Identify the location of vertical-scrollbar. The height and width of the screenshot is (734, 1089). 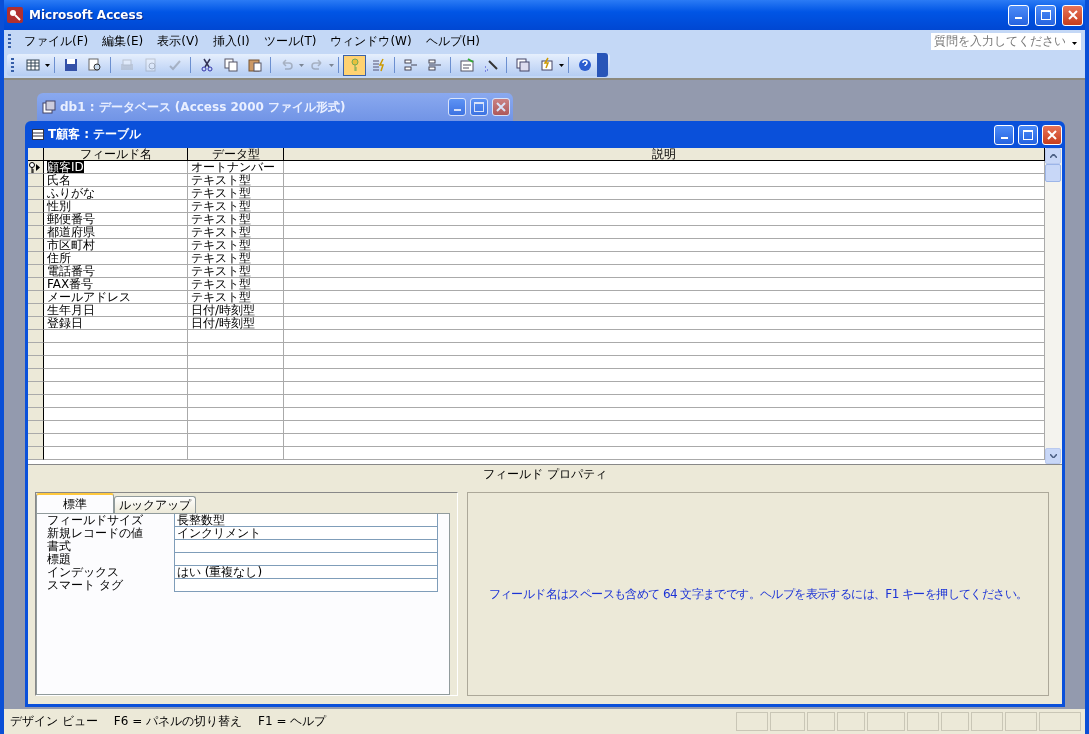
(1053, 306).